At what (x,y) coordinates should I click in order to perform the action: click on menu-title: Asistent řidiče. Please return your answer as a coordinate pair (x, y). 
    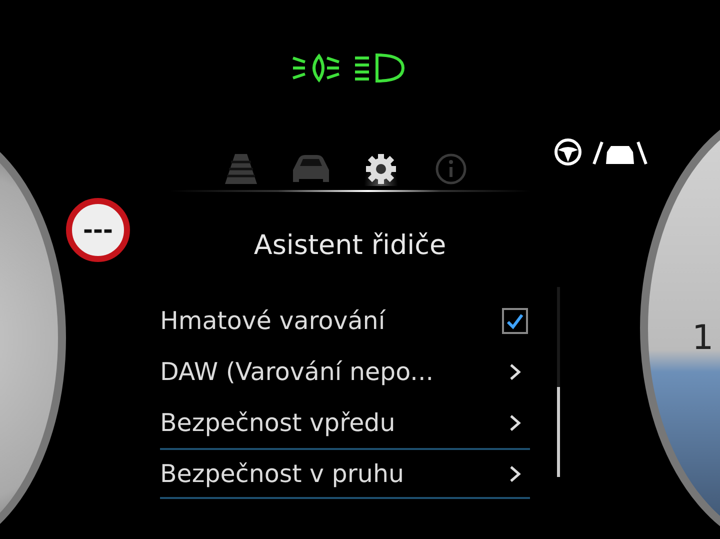
    Looking at the image, I should click on (350, 245).